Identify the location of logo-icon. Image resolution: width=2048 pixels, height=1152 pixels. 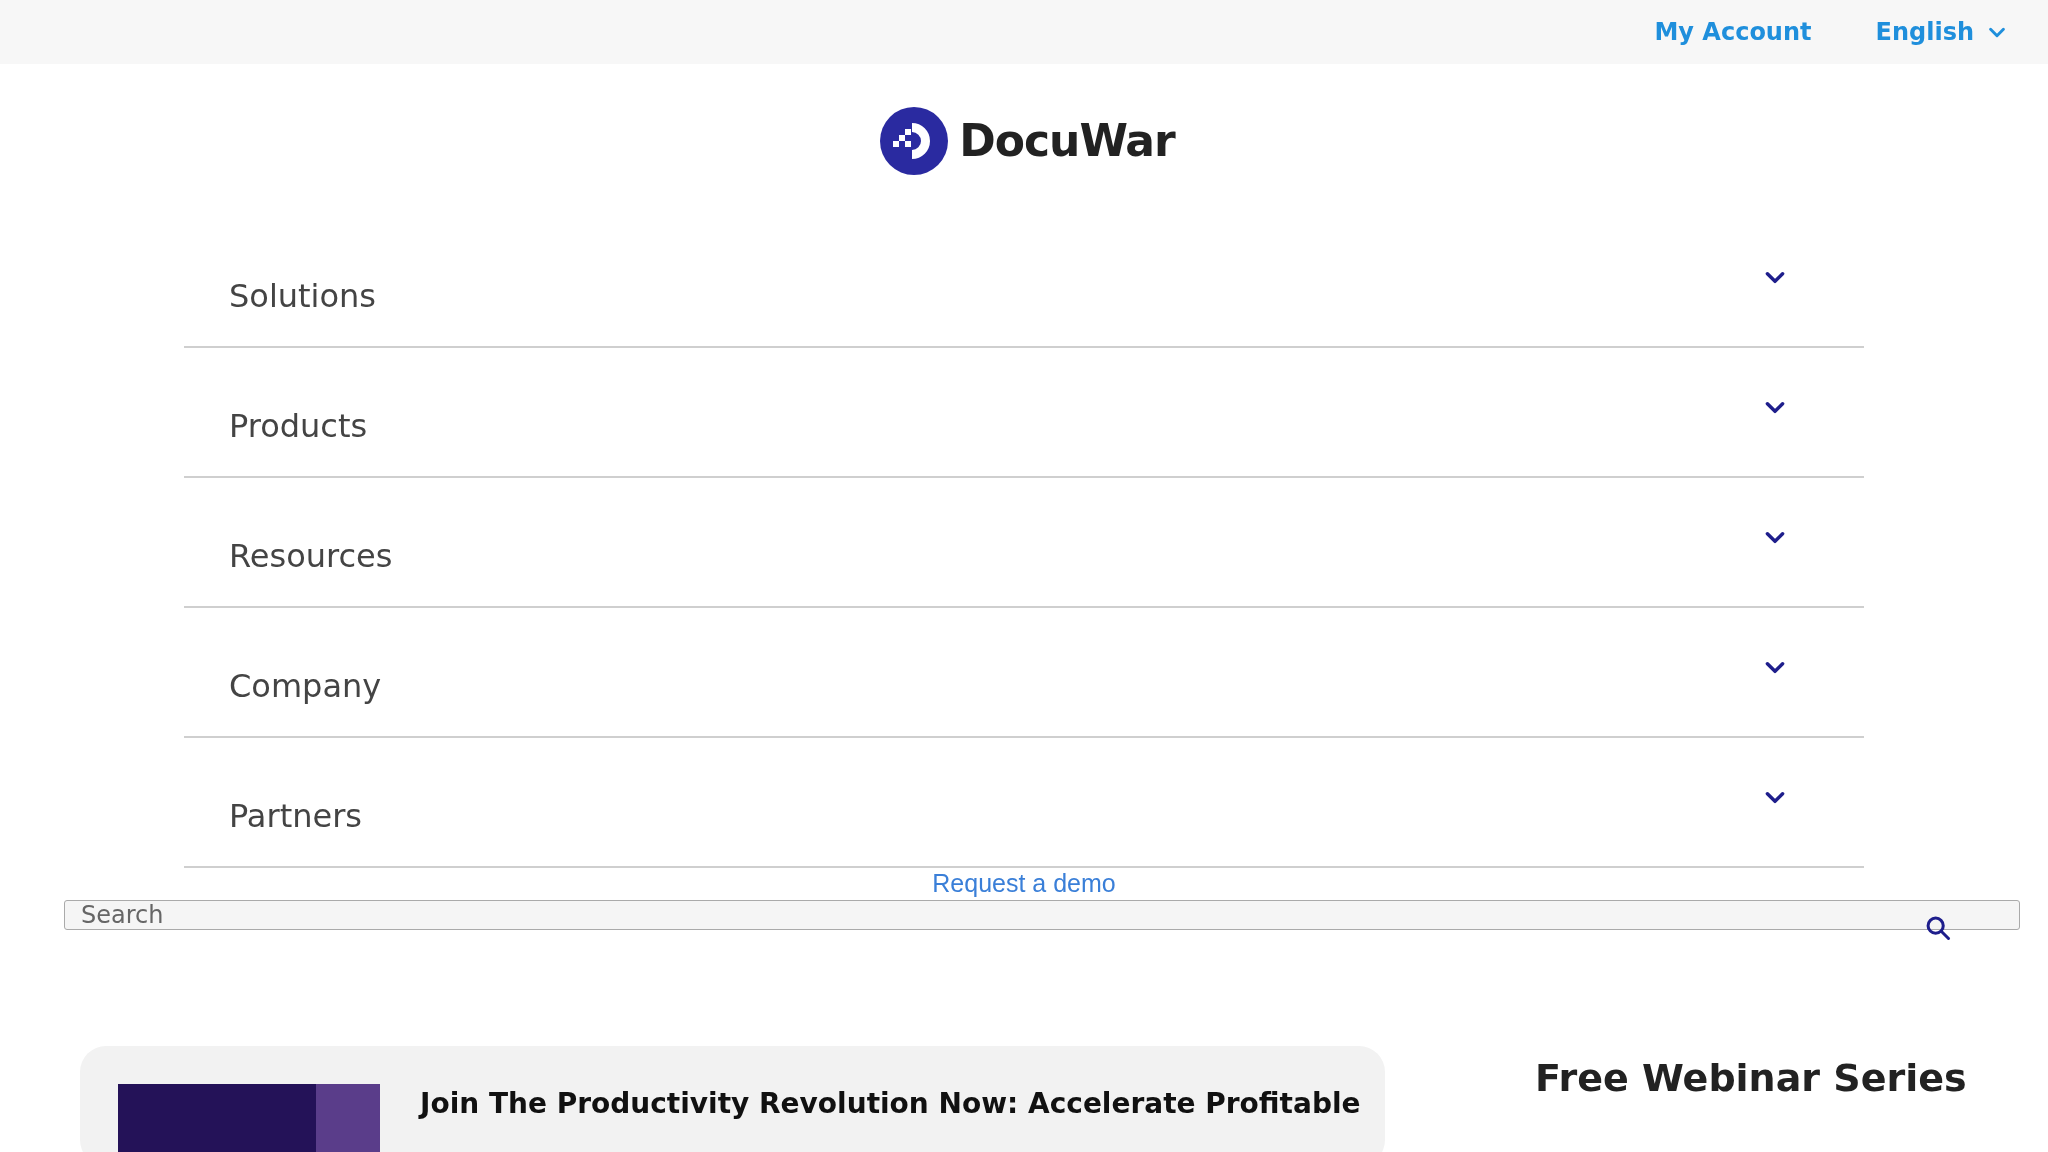
(914, 141).